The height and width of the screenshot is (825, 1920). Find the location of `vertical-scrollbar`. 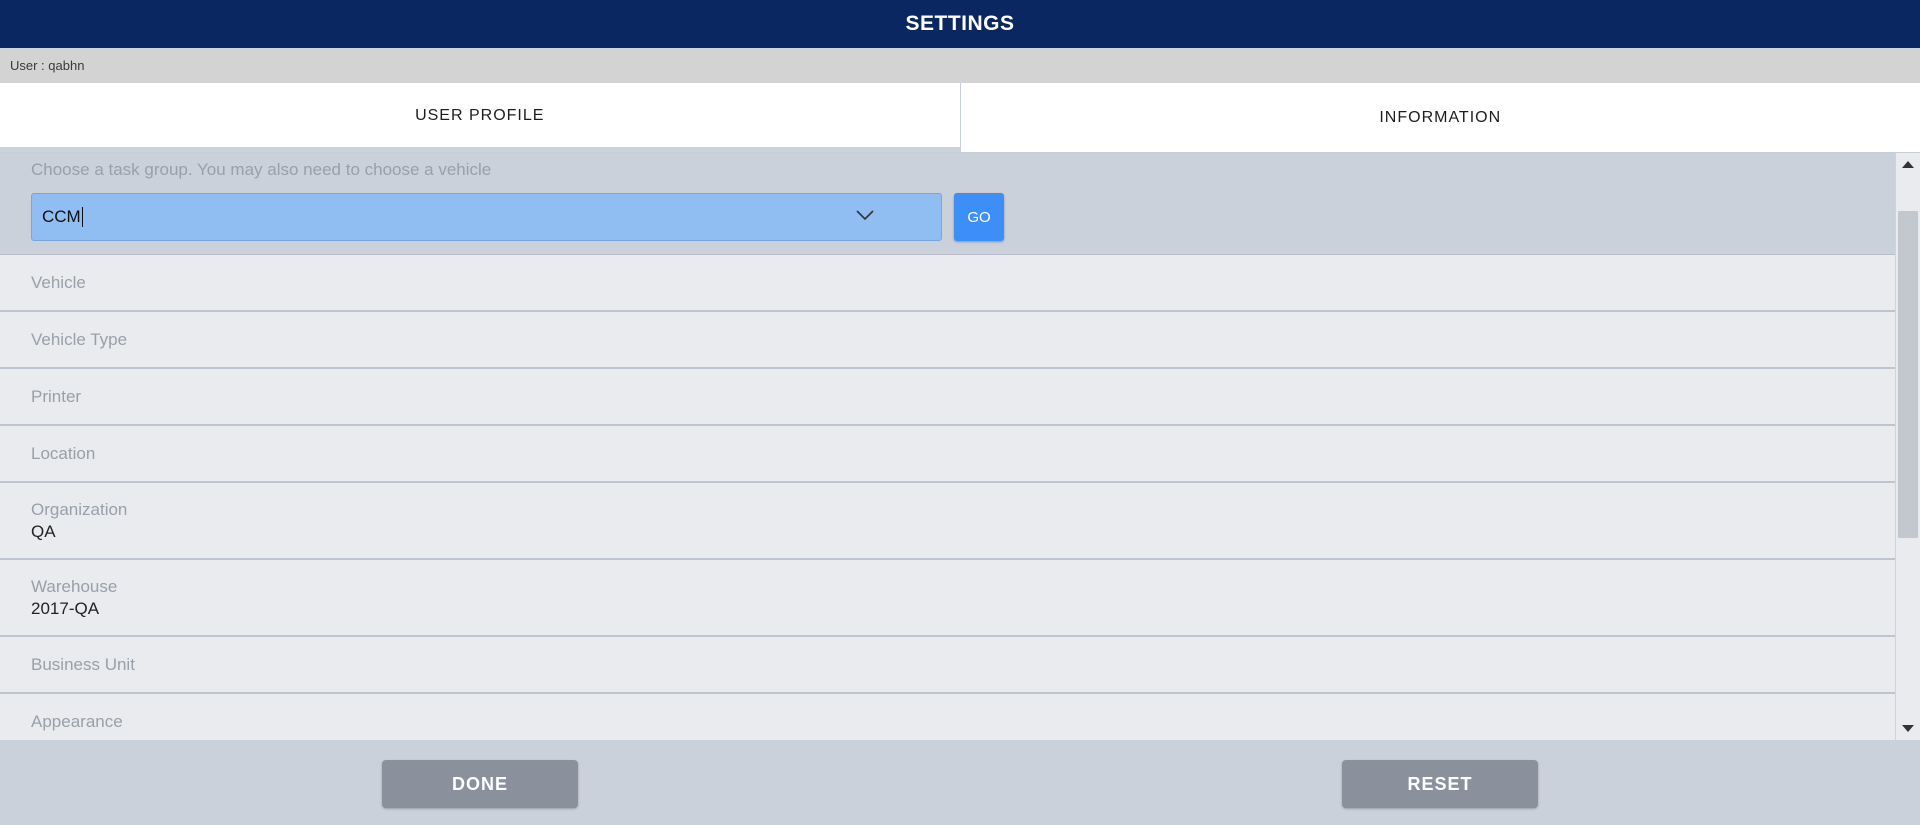

vertical-scrollbar is located at coordinates (1907, 446).